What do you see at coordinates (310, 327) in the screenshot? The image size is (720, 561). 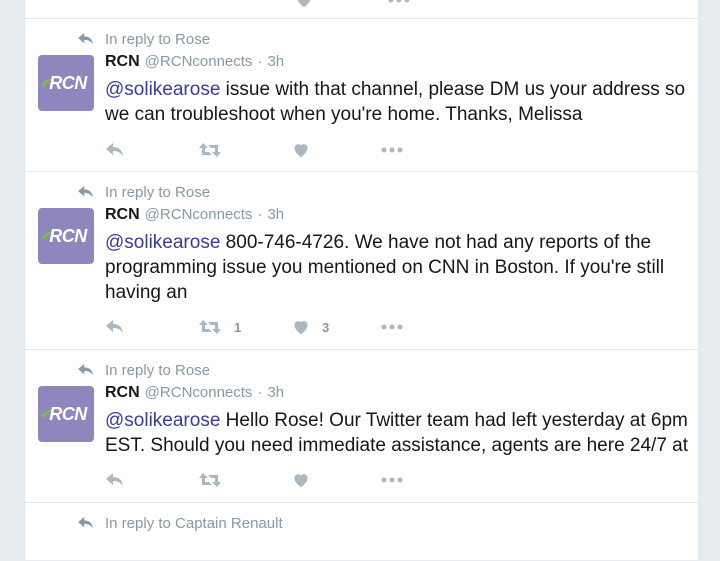 I see `like-button: 3` at bounding box center [310, 327].